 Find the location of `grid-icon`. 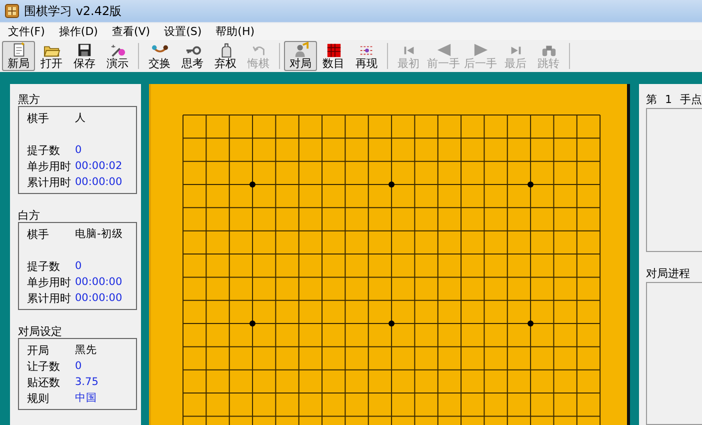

grid-icon is located at coordinates (333, 50).